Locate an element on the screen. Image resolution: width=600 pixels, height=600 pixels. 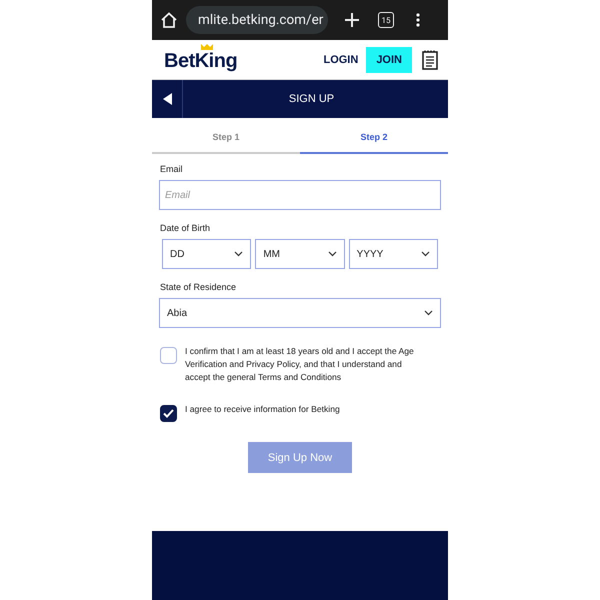
checkbox-label: I agree to receive information for Betking is located at coordinates (263, 409).